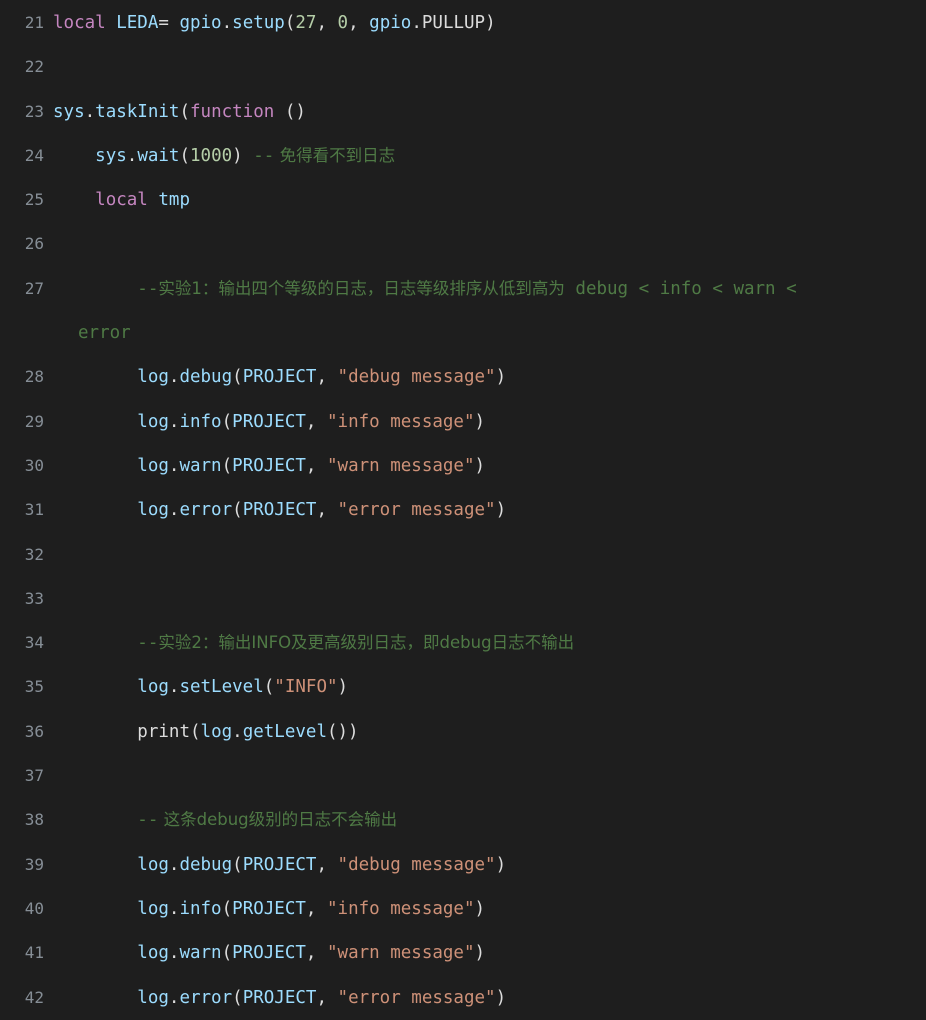  Describe the element at coordinates (206, 997) in the screenshot. I see `token-function: error` at that location.